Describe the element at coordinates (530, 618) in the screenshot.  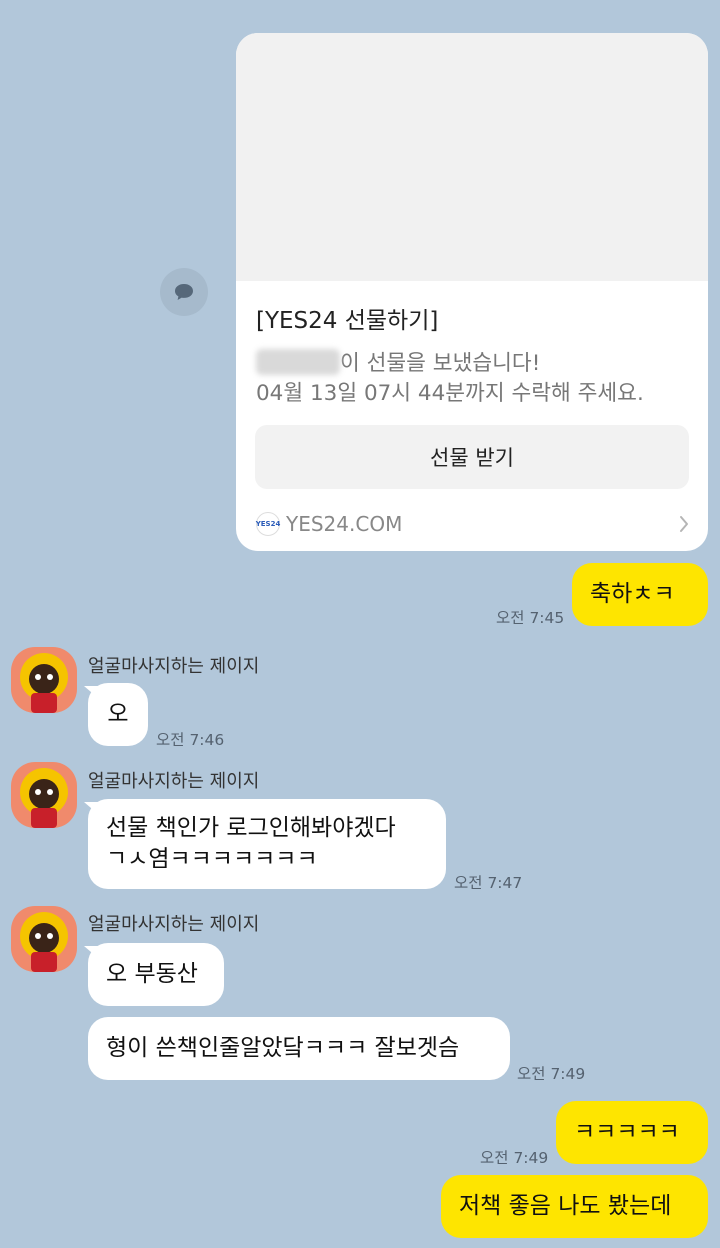
I see `message-time: 오전 7:45` at that location.